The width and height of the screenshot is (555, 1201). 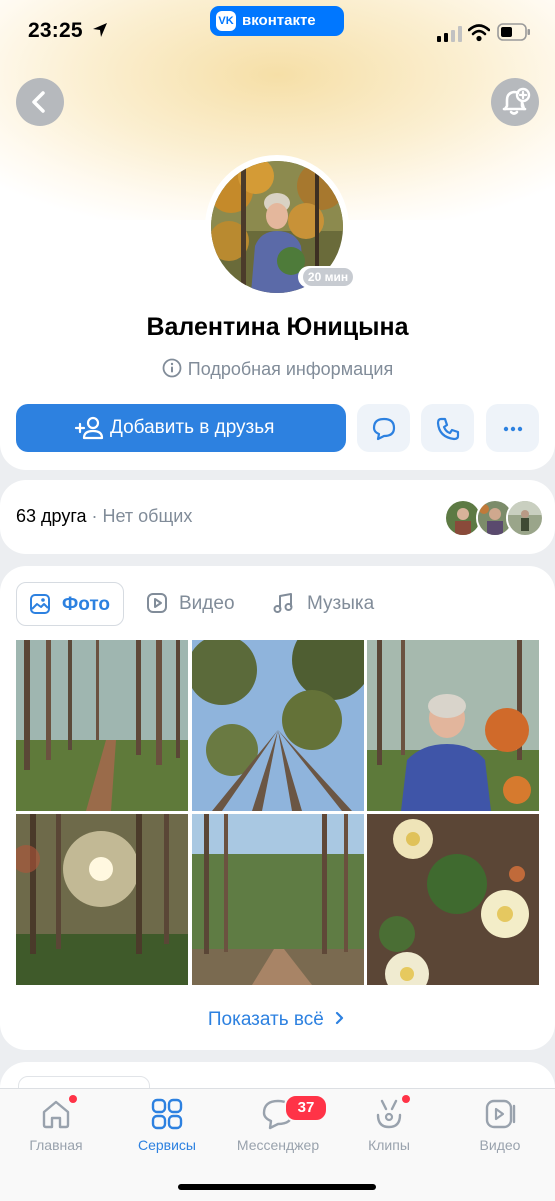 I want to click on back-button, so click(x=40, y=102).